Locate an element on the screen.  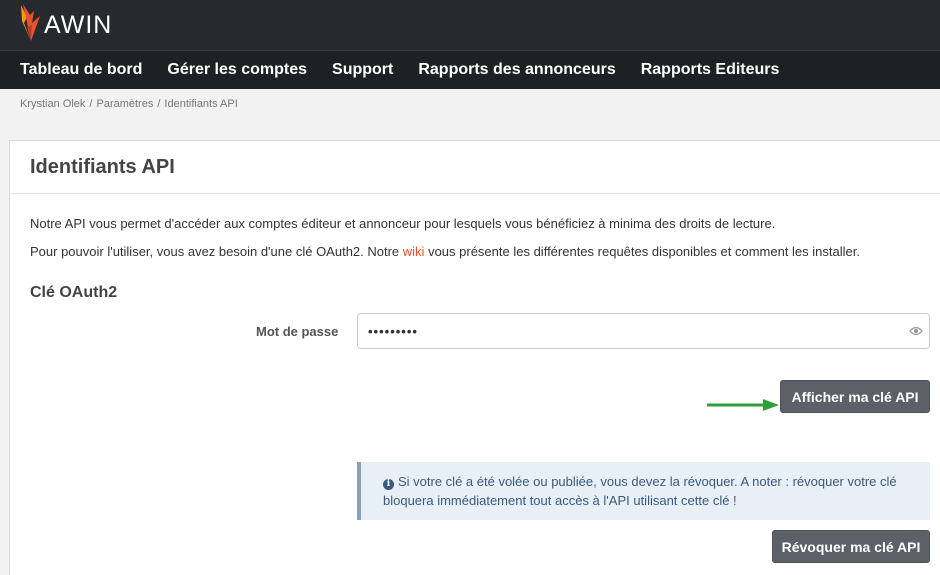
nav-item-advertiser-reports: Rapports des annonceurs is located at coordinates (516, 70).